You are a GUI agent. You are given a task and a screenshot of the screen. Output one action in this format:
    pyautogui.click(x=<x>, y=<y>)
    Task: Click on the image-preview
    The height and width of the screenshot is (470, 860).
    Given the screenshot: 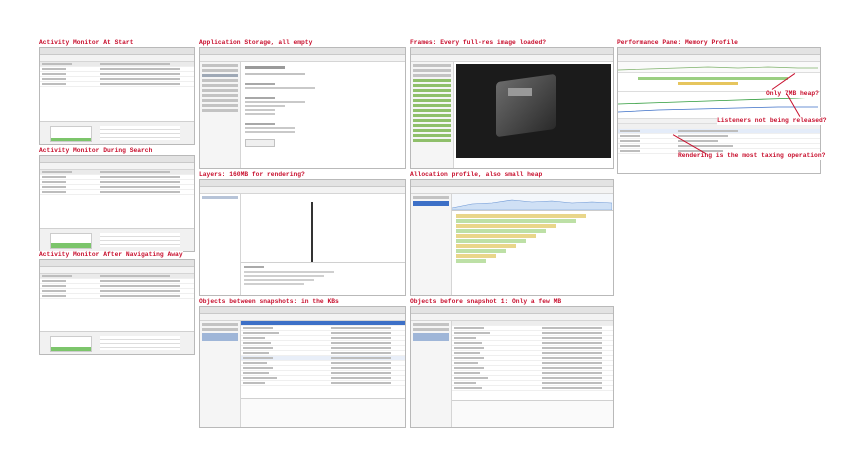 What is the action you would take?
    pyautogui.click(x=533, y=111)
    